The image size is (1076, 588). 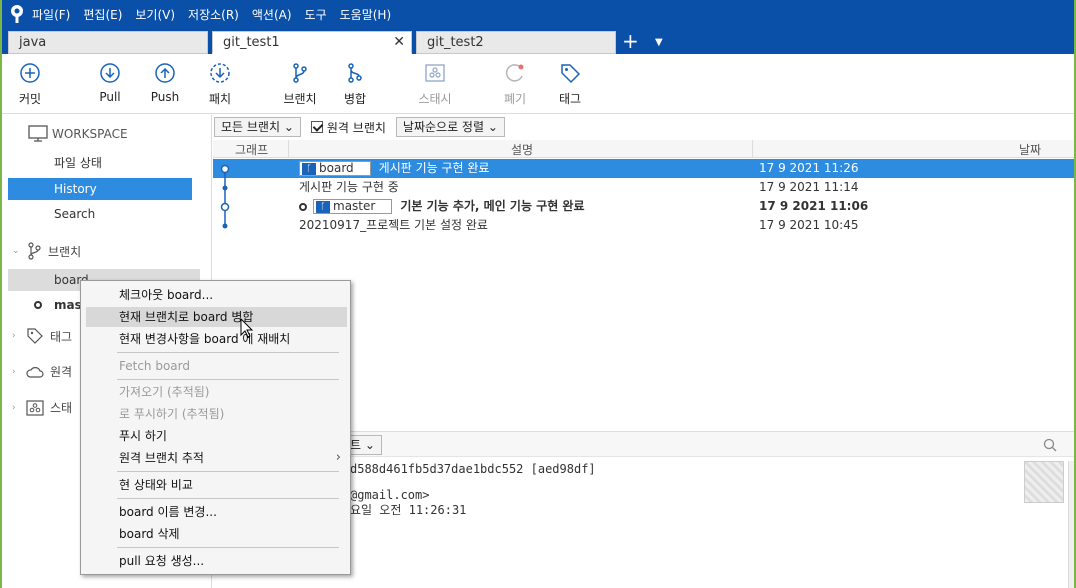 What do you see at coordinates (809, 187) in the screenshot?
I see `commit-date: 17 9 2021 11:14` at bounding box center [809, 187].